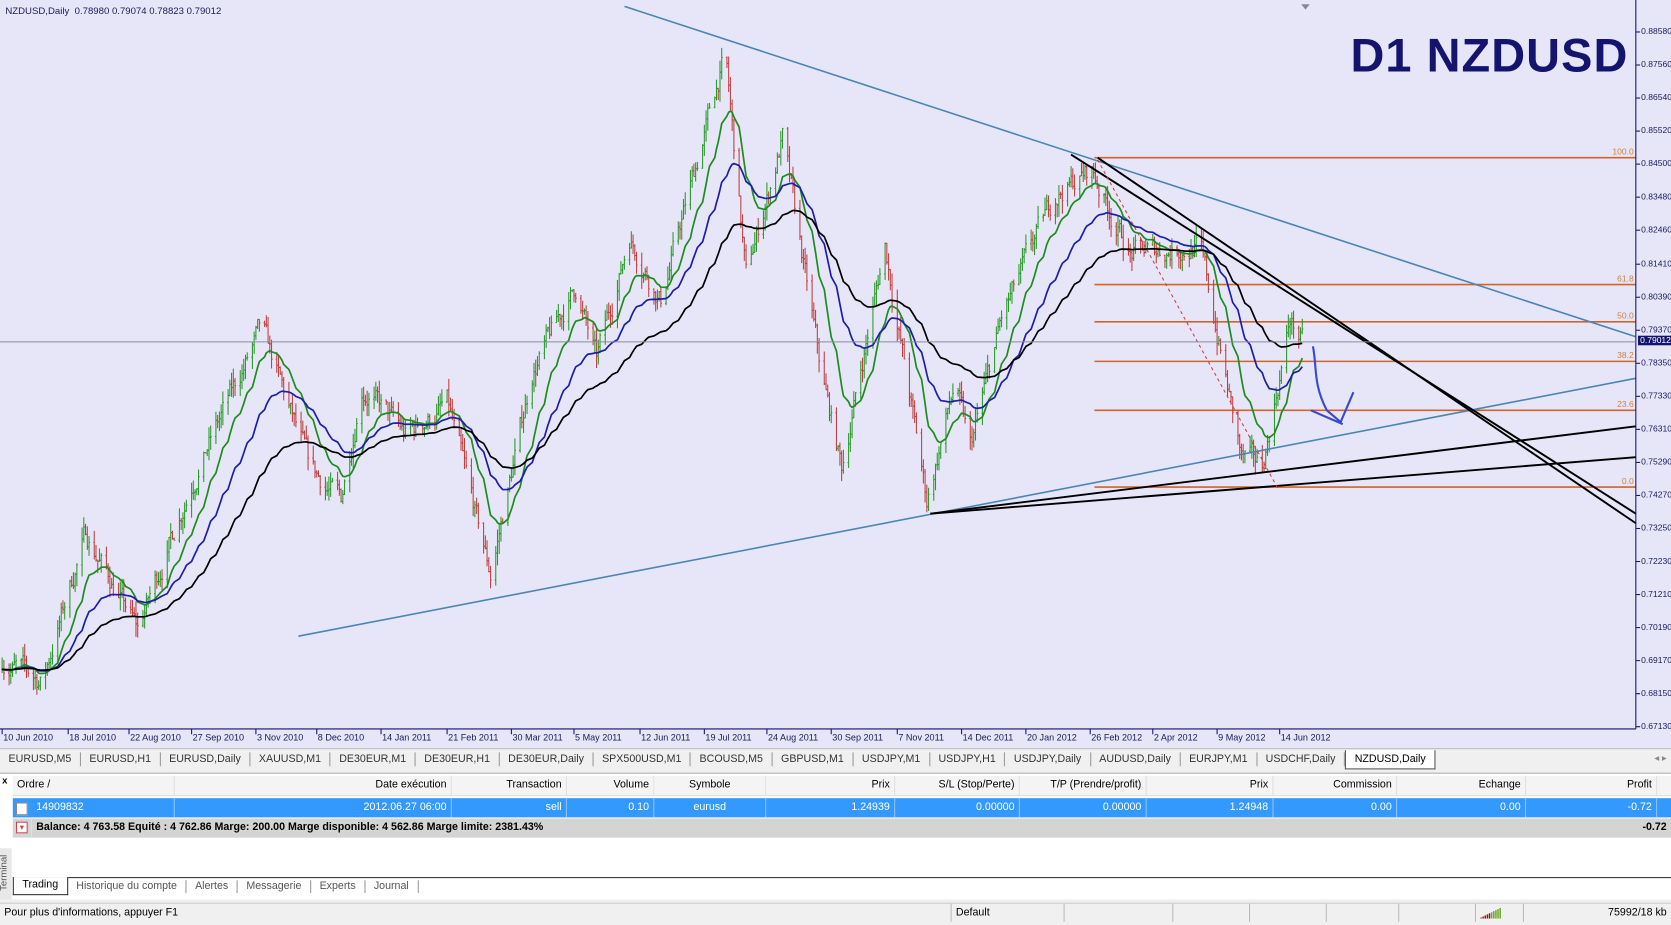 Image resolution: width=1671 pixels, height=925 pixels. I want to click on tab-usdjpy-m1: USDJPY,M1, so click(891, 759).